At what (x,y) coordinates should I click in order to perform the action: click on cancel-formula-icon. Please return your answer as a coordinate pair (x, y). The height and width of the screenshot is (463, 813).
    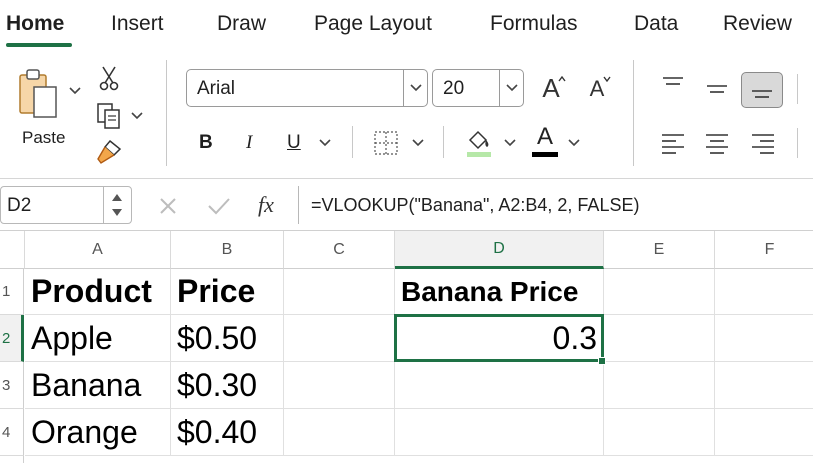
    Looking at the image, I should click on (168, 206).